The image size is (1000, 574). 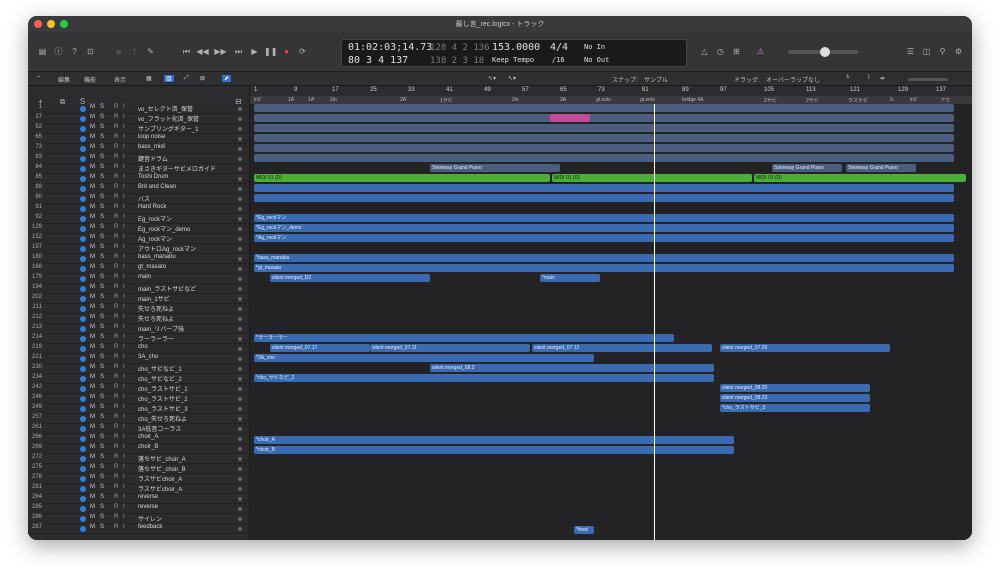 I want to click on track-row: 278 M S R I ラスサビchoir_A, so click(x=139, y=479).